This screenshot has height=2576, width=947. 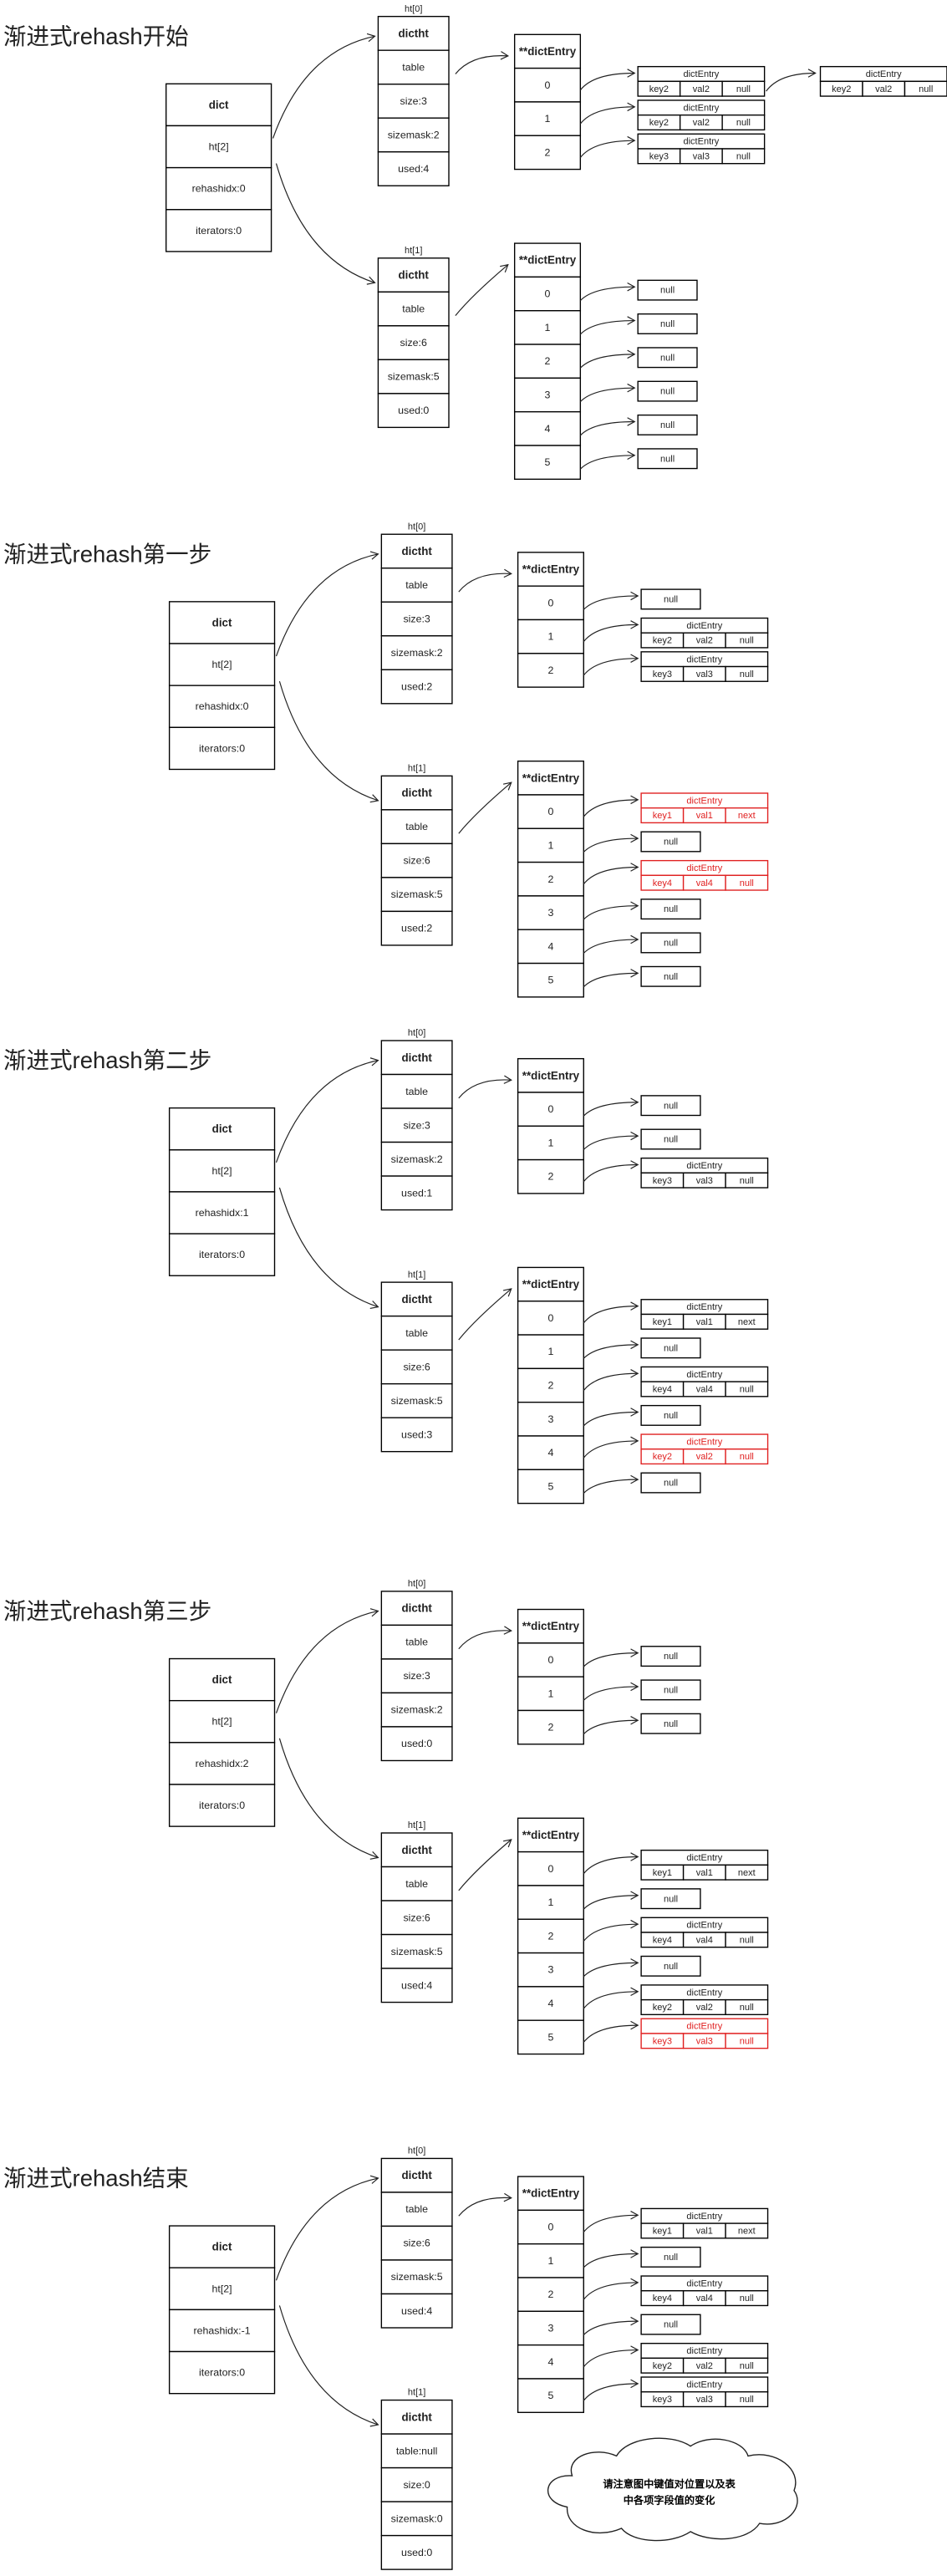 What do you see at coordinates (107, 1060) in the screenshot?
I see `section-title: 渐进式rehash第二步` at bounding box center [107, 1060].